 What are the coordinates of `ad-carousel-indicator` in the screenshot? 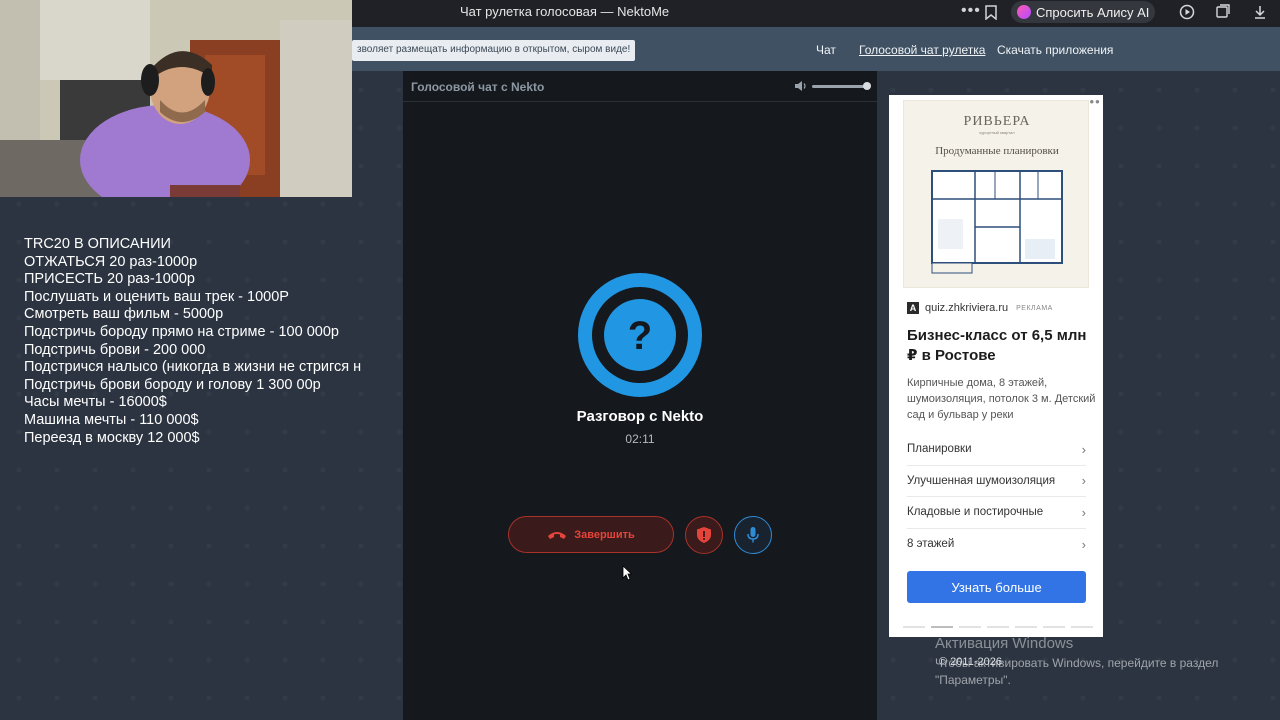 It's located at (998, 627).